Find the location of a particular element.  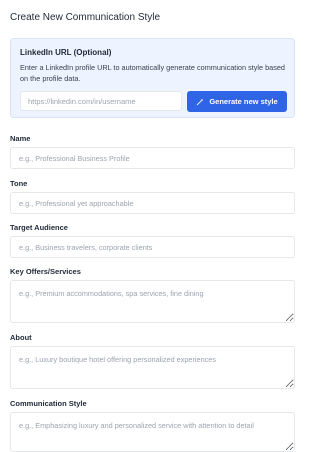

about-label: About is located at coordinates (21, 337).